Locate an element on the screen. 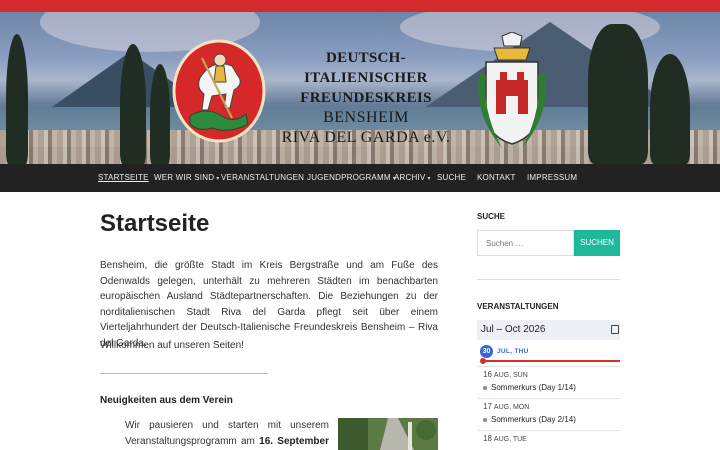 The width and height of the screenshot is (720, 450). site-title-line-2: FREUNDESKREIS is located at coordinates (366, 98).